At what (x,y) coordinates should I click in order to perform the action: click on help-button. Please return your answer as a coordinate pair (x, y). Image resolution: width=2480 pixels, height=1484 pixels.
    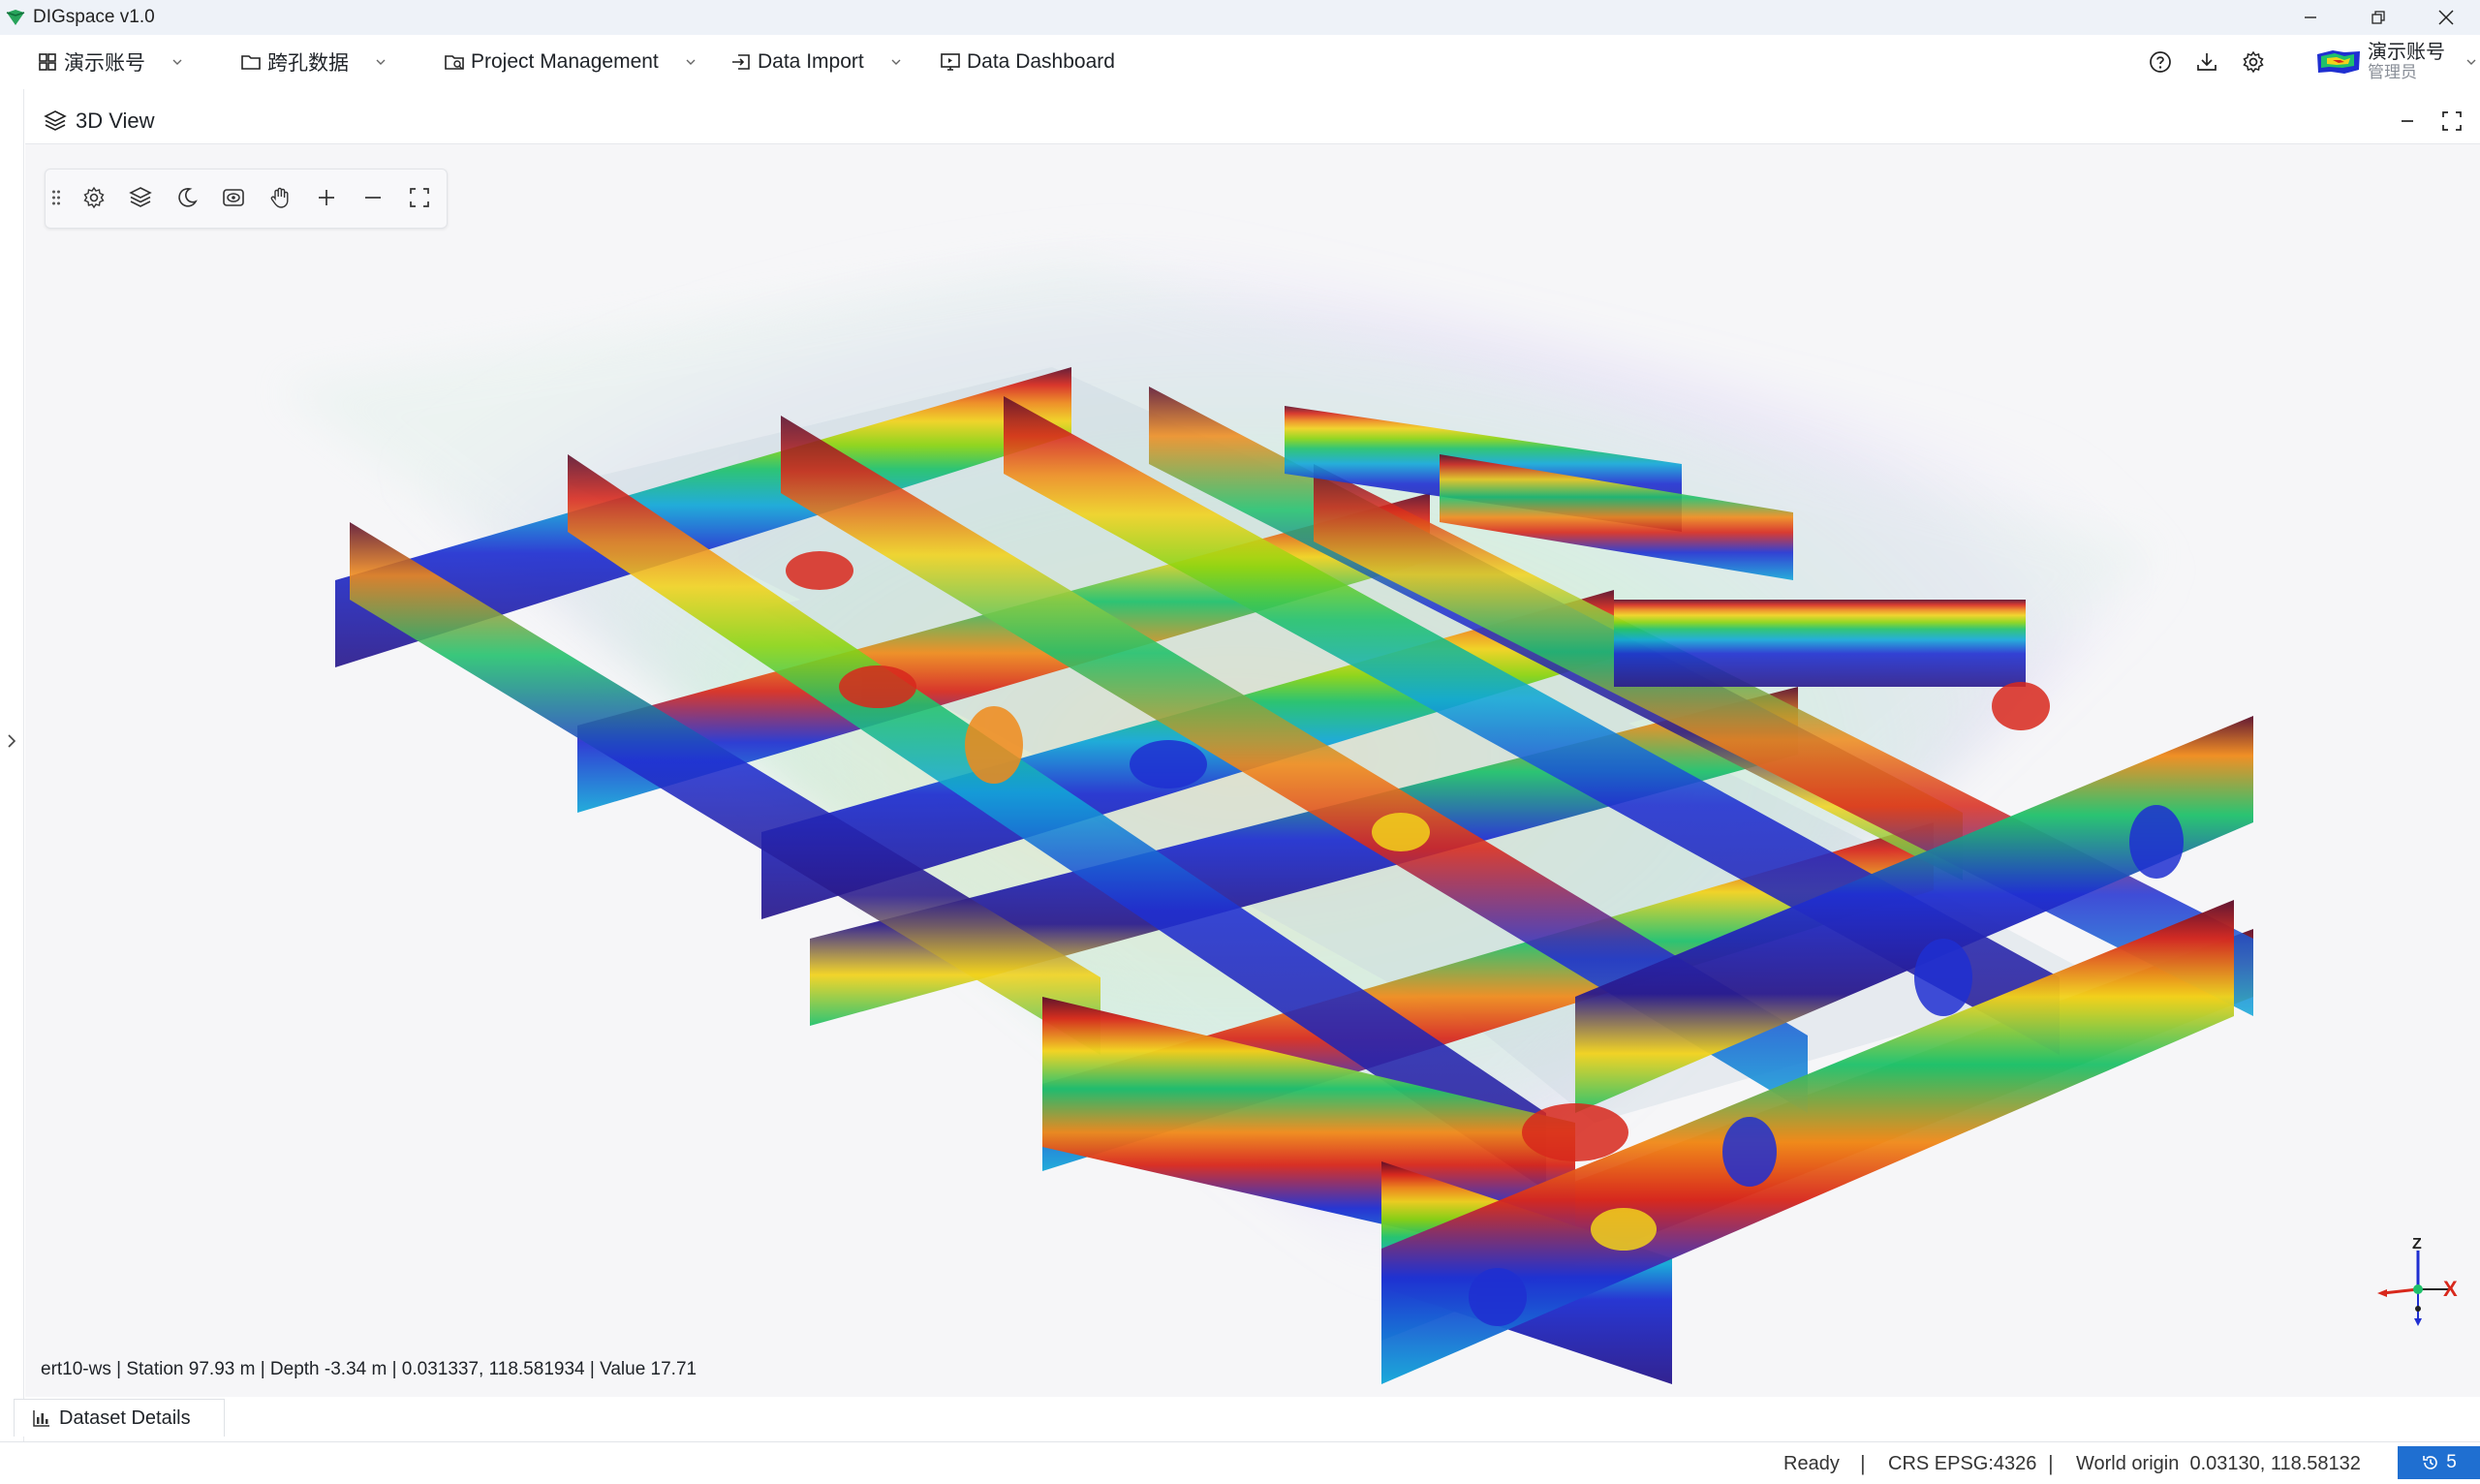
    Looking at the image, I should click on (2160, 62).